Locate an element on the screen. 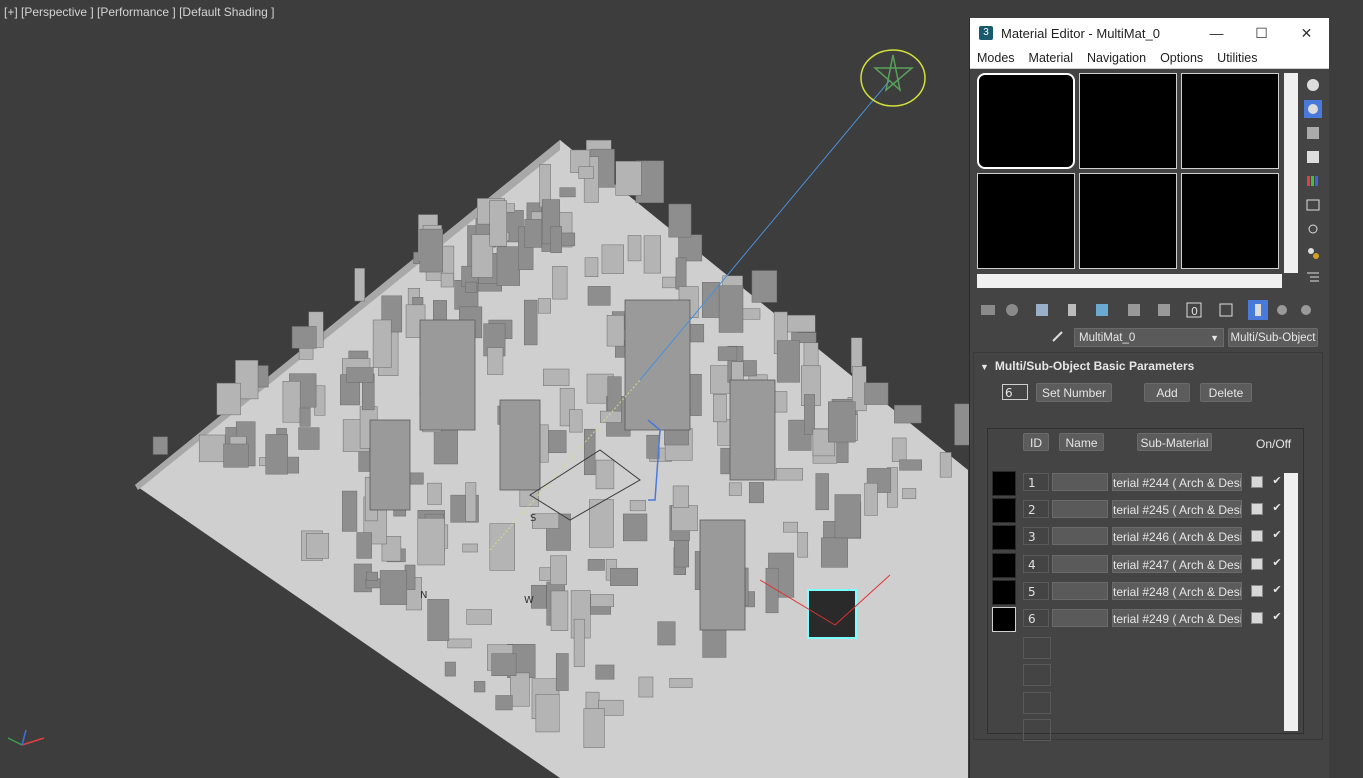  table-row: 3 terial #246 ( Arch & Design ) ✔ is located at coordinates (1138, 537).